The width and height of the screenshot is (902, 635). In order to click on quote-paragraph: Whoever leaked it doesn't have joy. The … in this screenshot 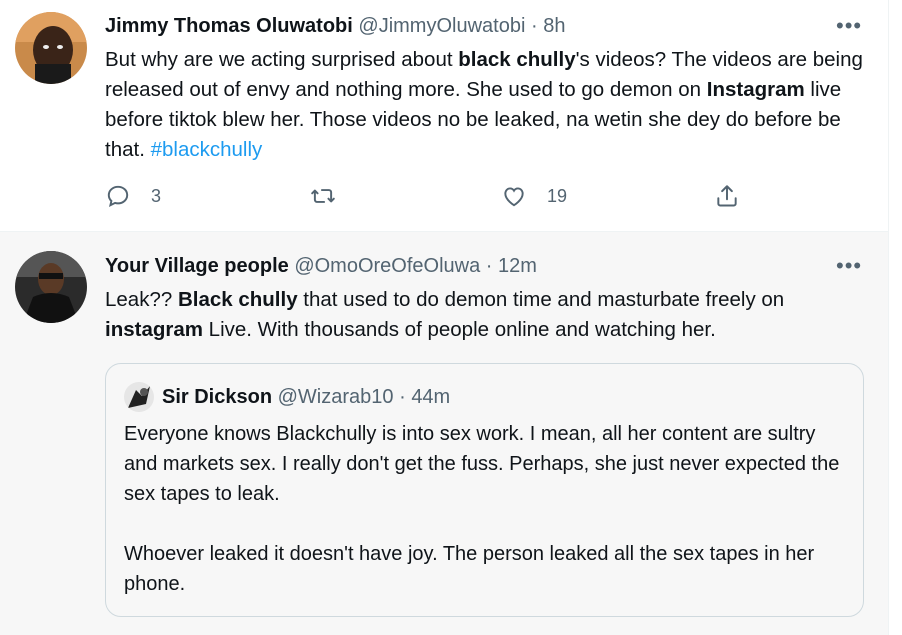, I will do `click(469, 569)`.